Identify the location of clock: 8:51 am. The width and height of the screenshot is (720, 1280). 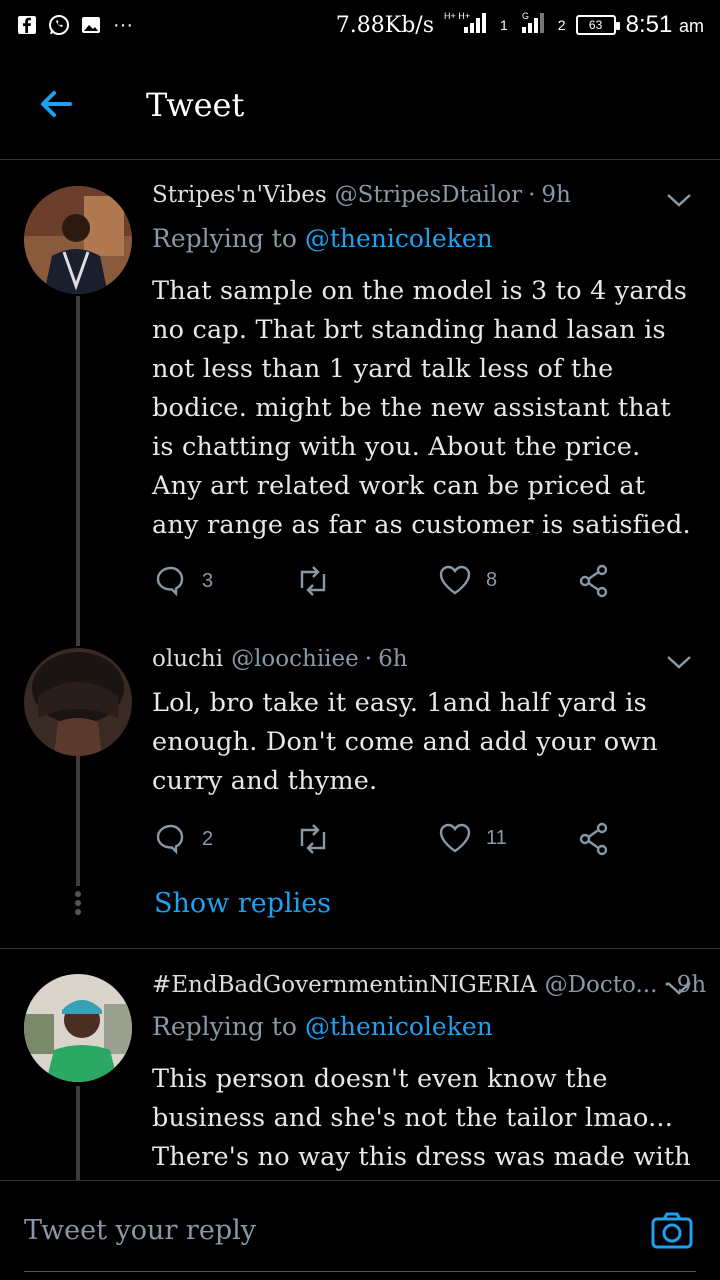
(664, 24).